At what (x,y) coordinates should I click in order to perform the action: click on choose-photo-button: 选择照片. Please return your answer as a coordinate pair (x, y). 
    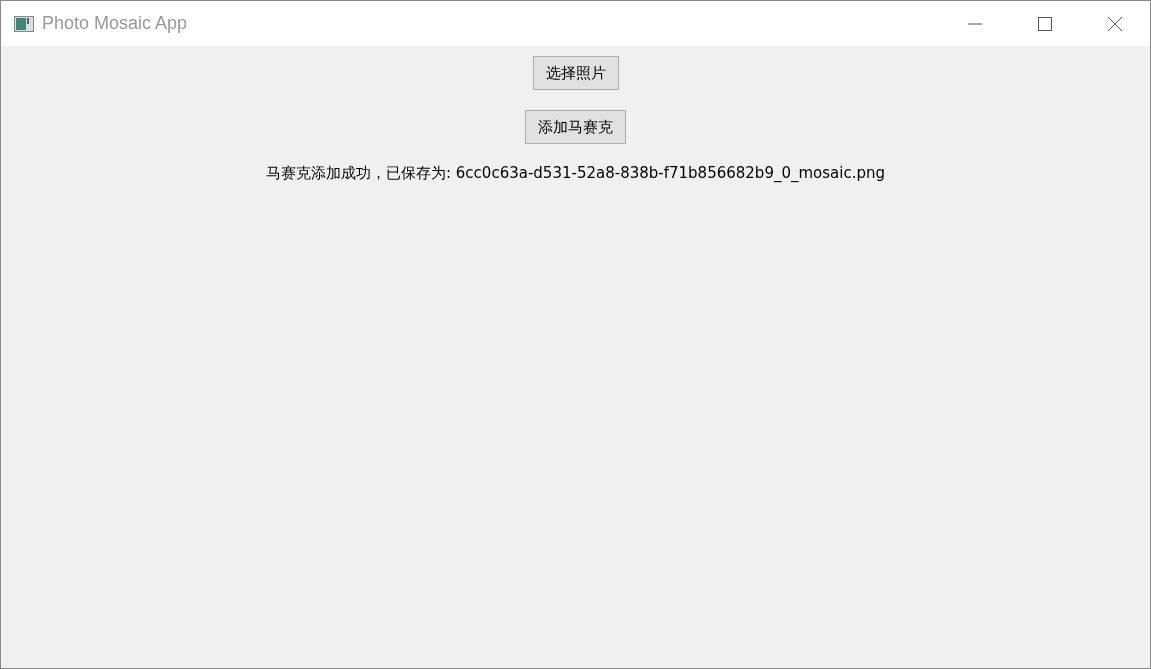
    Looking at the image, I should click on (575, 73).